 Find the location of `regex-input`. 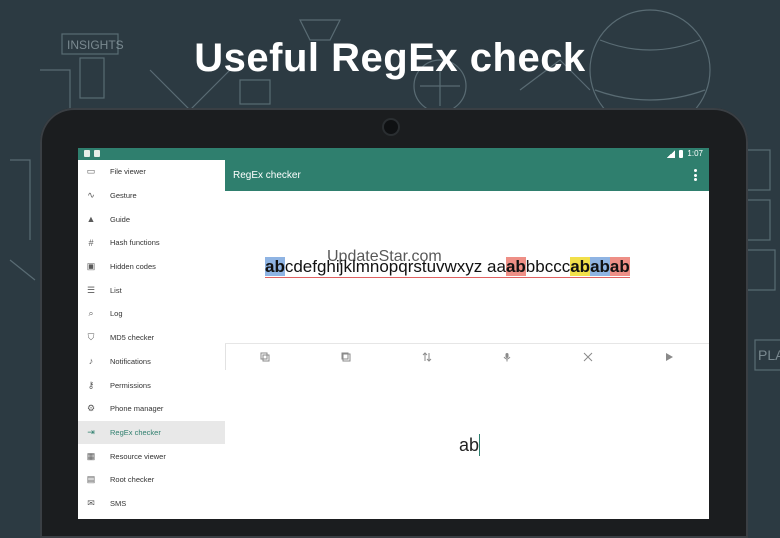

regex-input is located at coordinates (489, 445).